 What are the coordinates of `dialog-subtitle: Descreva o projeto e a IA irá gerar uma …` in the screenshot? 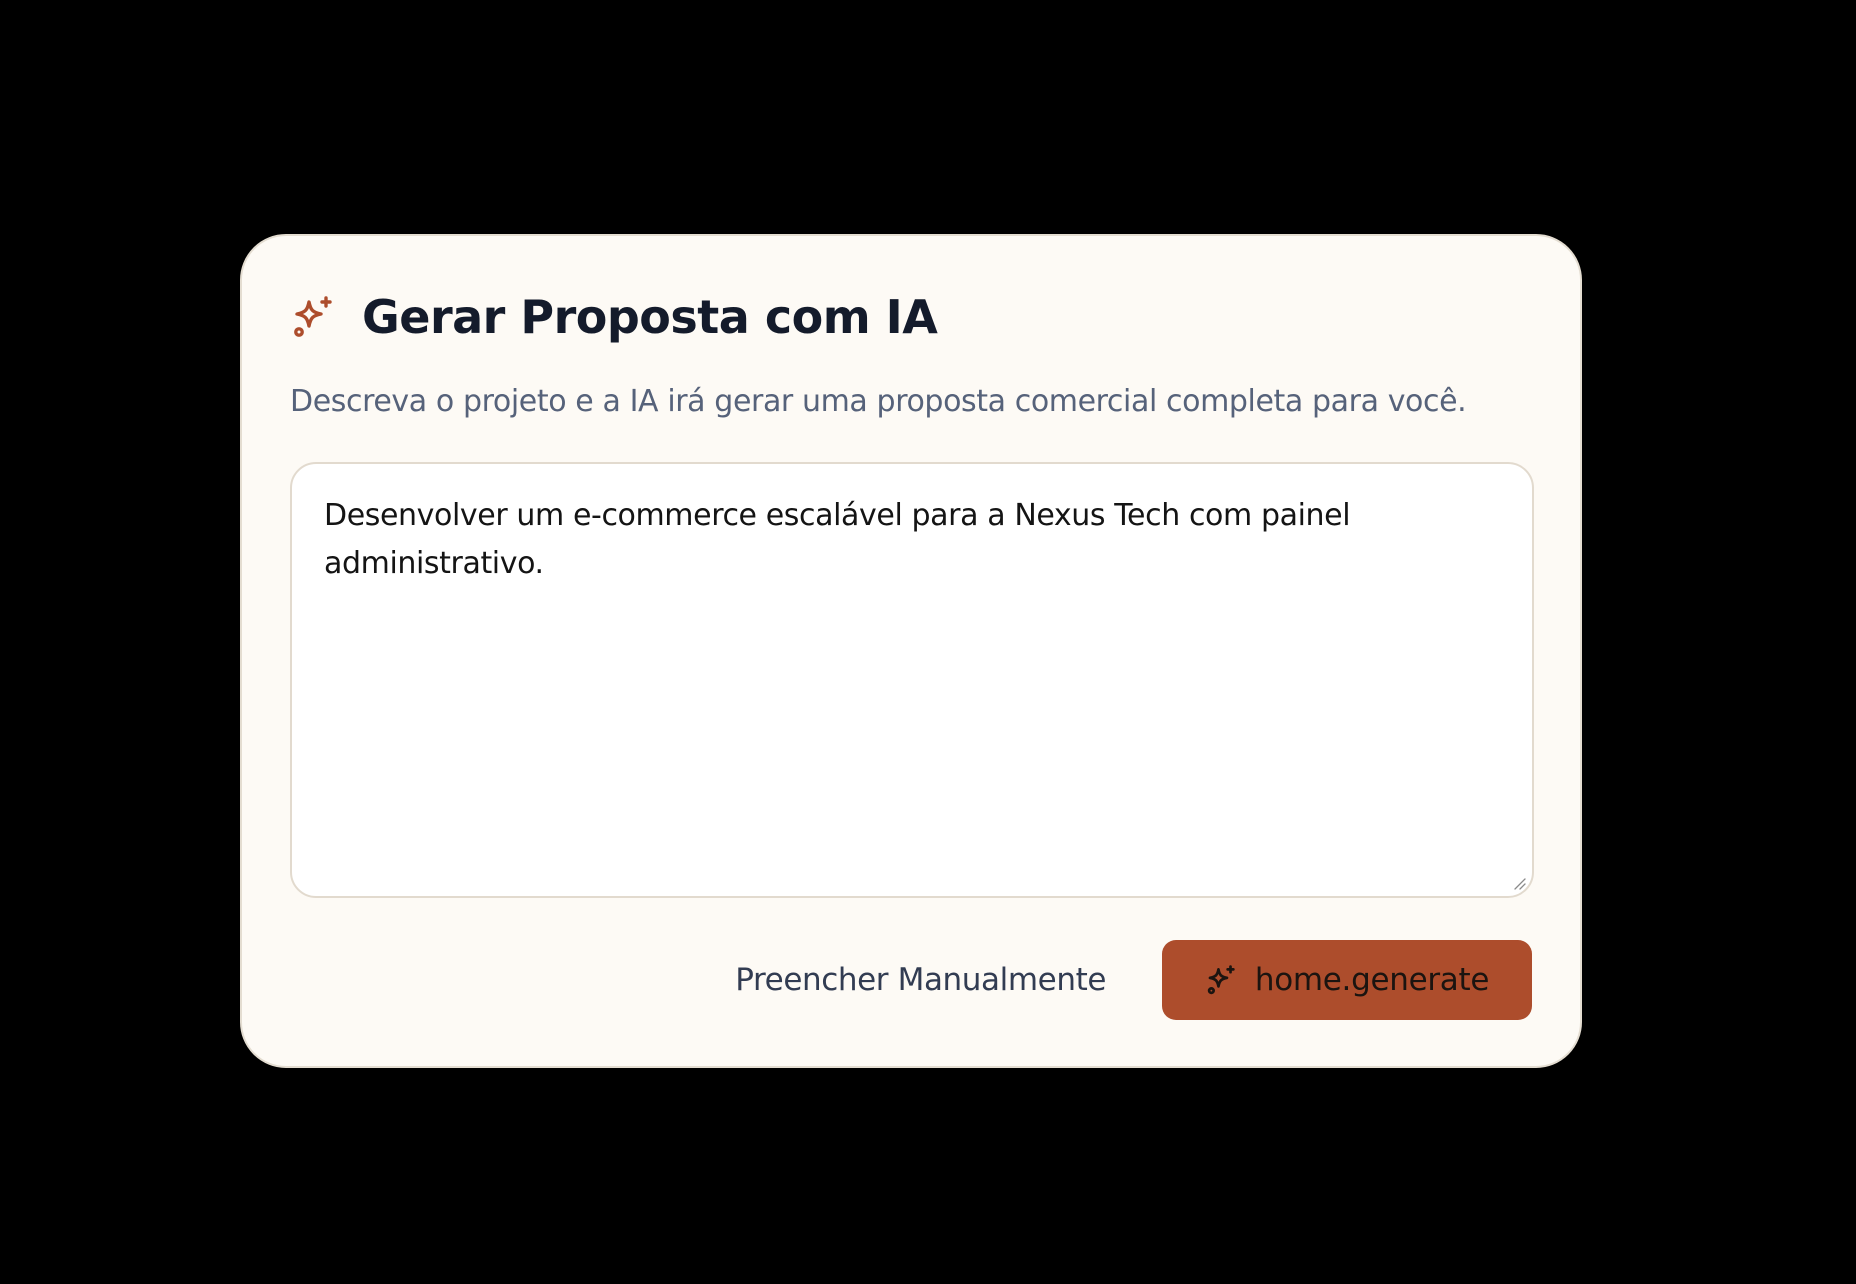 It's located at (878, 401).